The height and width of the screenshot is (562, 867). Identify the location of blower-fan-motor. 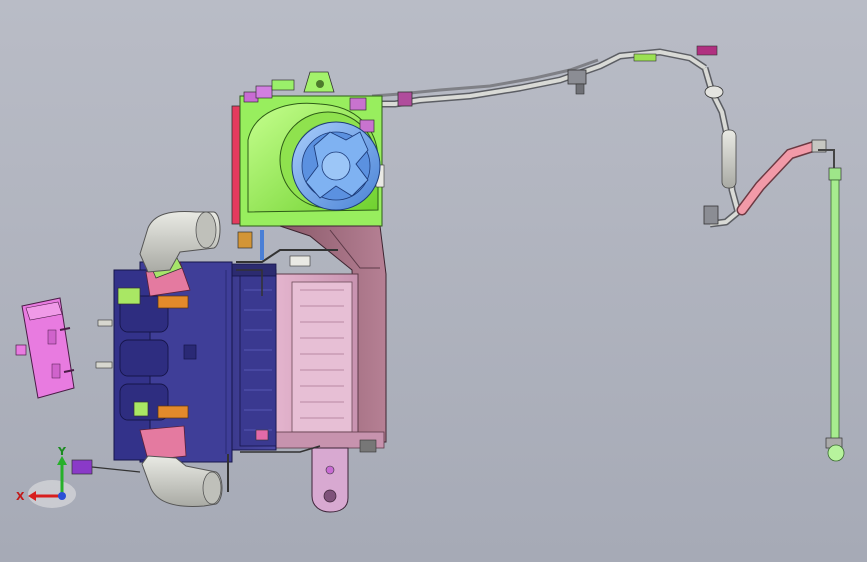
(336, 166).